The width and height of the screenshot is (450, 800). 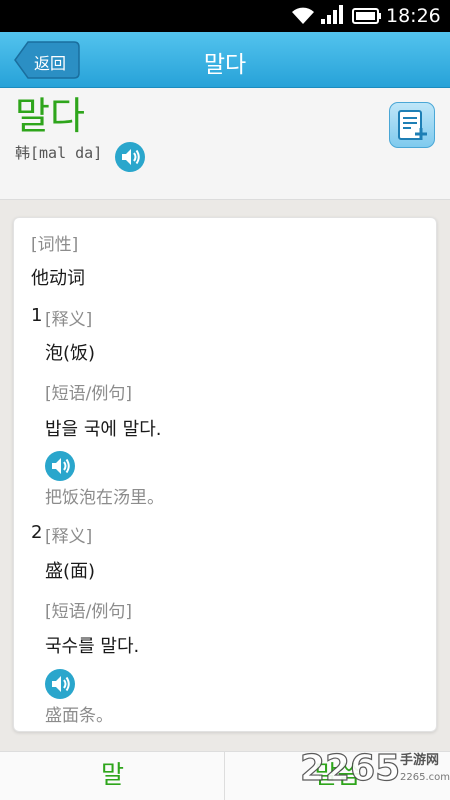 I want to click on related-words-bar: 말 말씀, so click(x=225, y=775).